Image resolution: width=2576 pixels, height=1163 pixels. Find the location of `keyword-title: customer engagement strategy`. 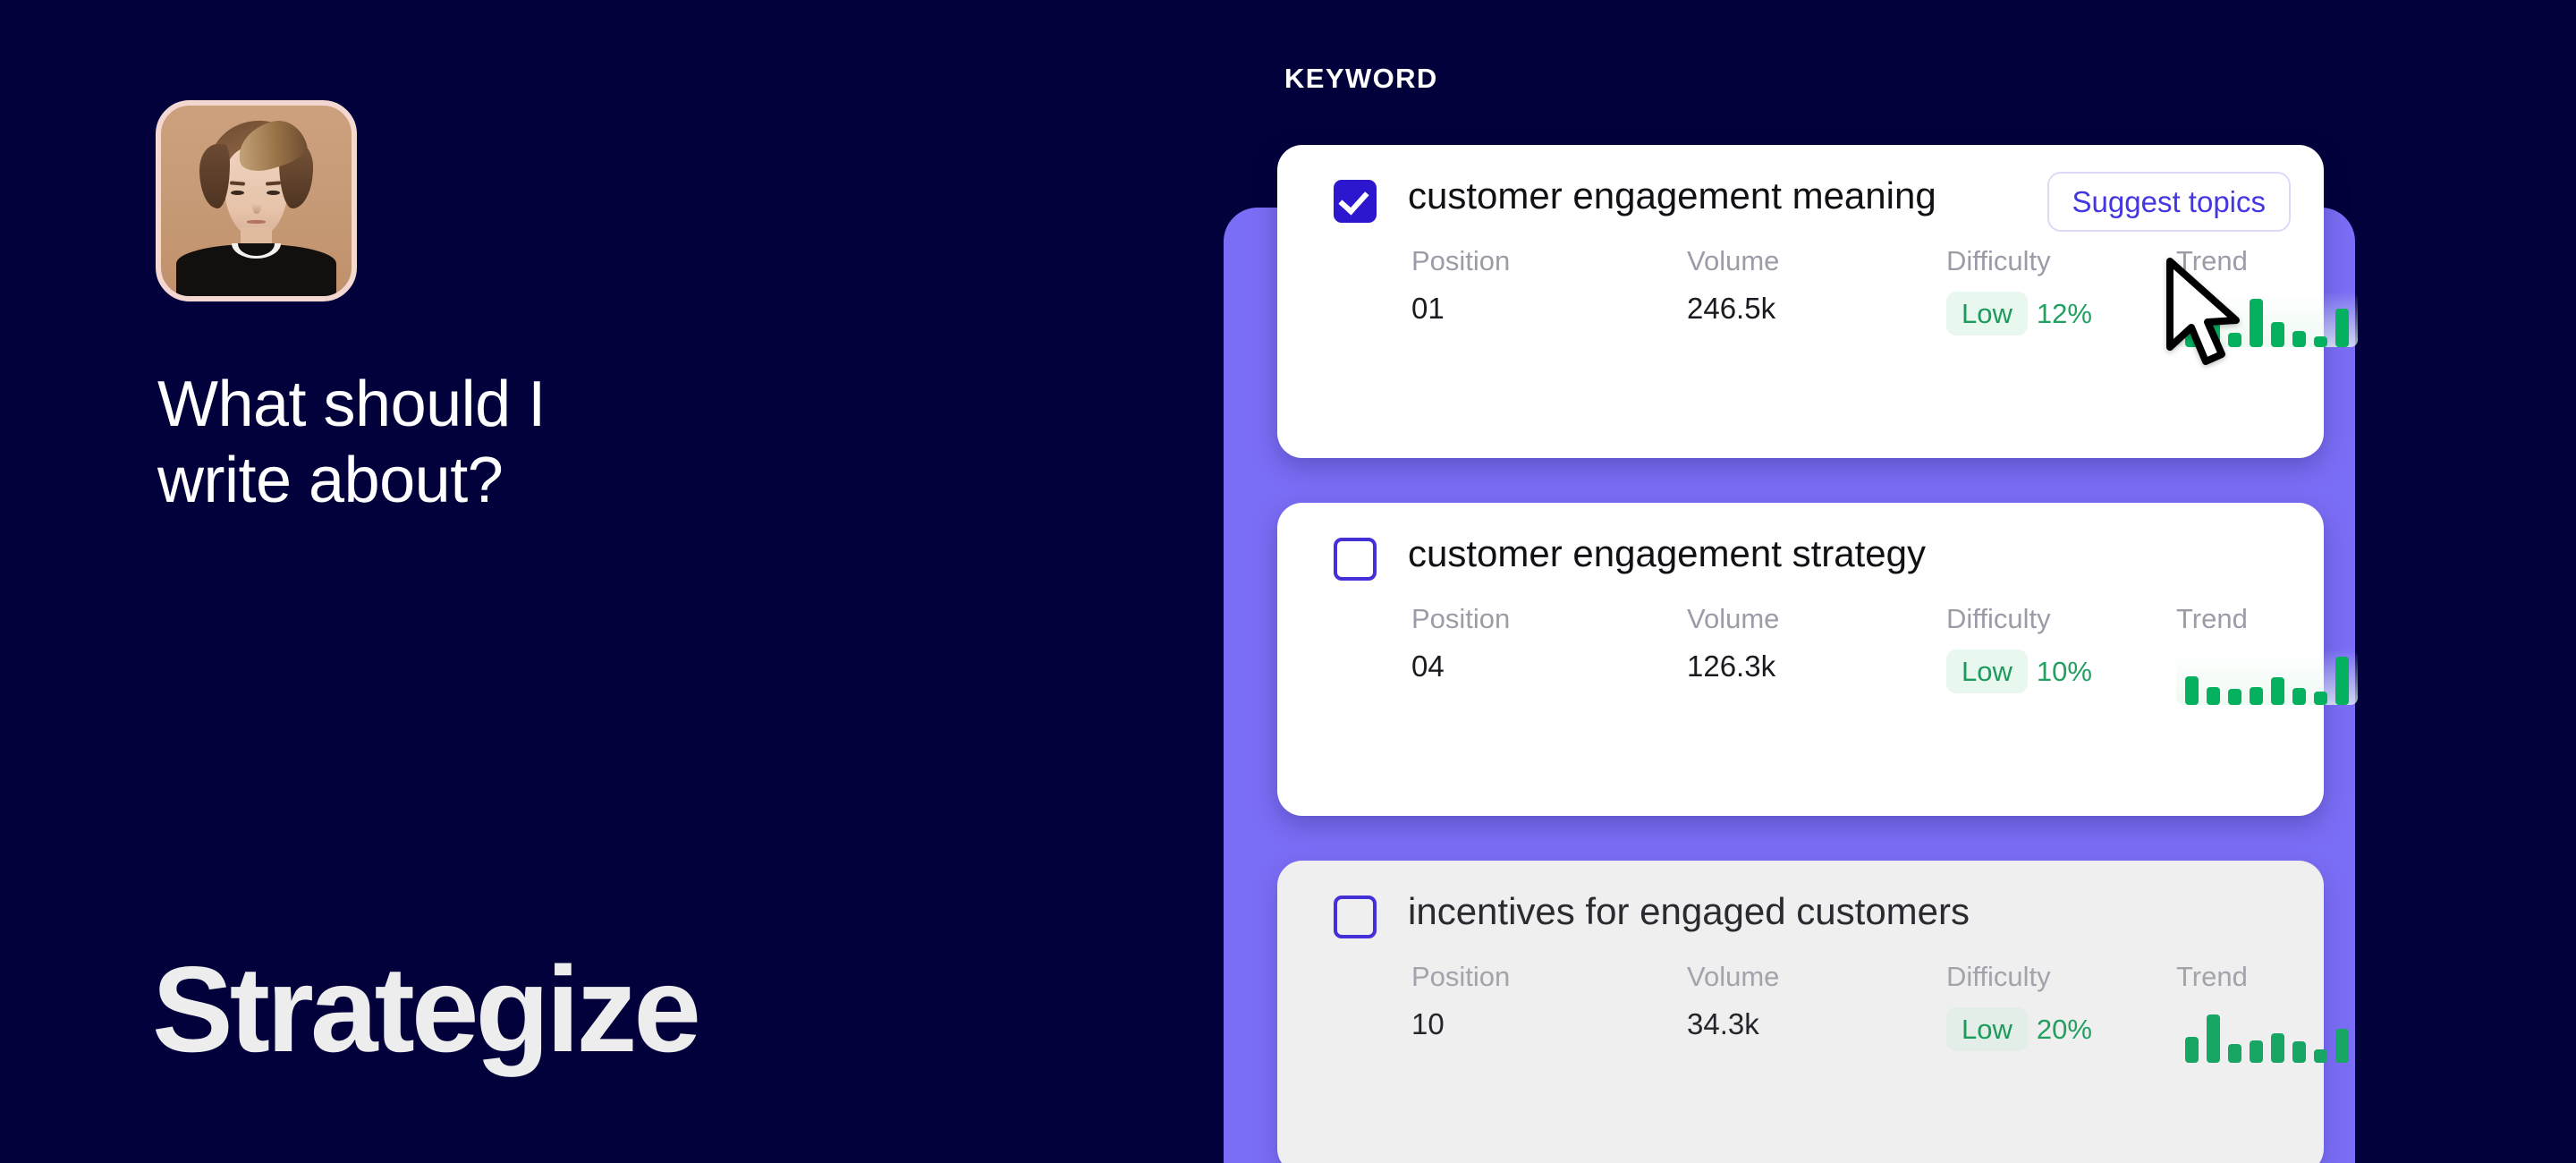

keyword-title: customer engagement strategy is located at coordinates (1667, 553).